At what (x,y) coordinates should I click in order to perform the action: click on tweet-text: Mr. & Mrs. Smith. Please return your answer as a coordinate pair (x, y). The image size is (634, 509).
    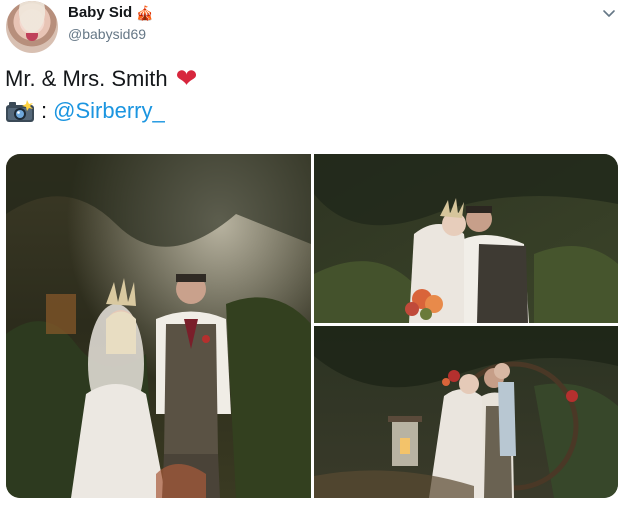
    Looking at the image, I should click on (86, 78).